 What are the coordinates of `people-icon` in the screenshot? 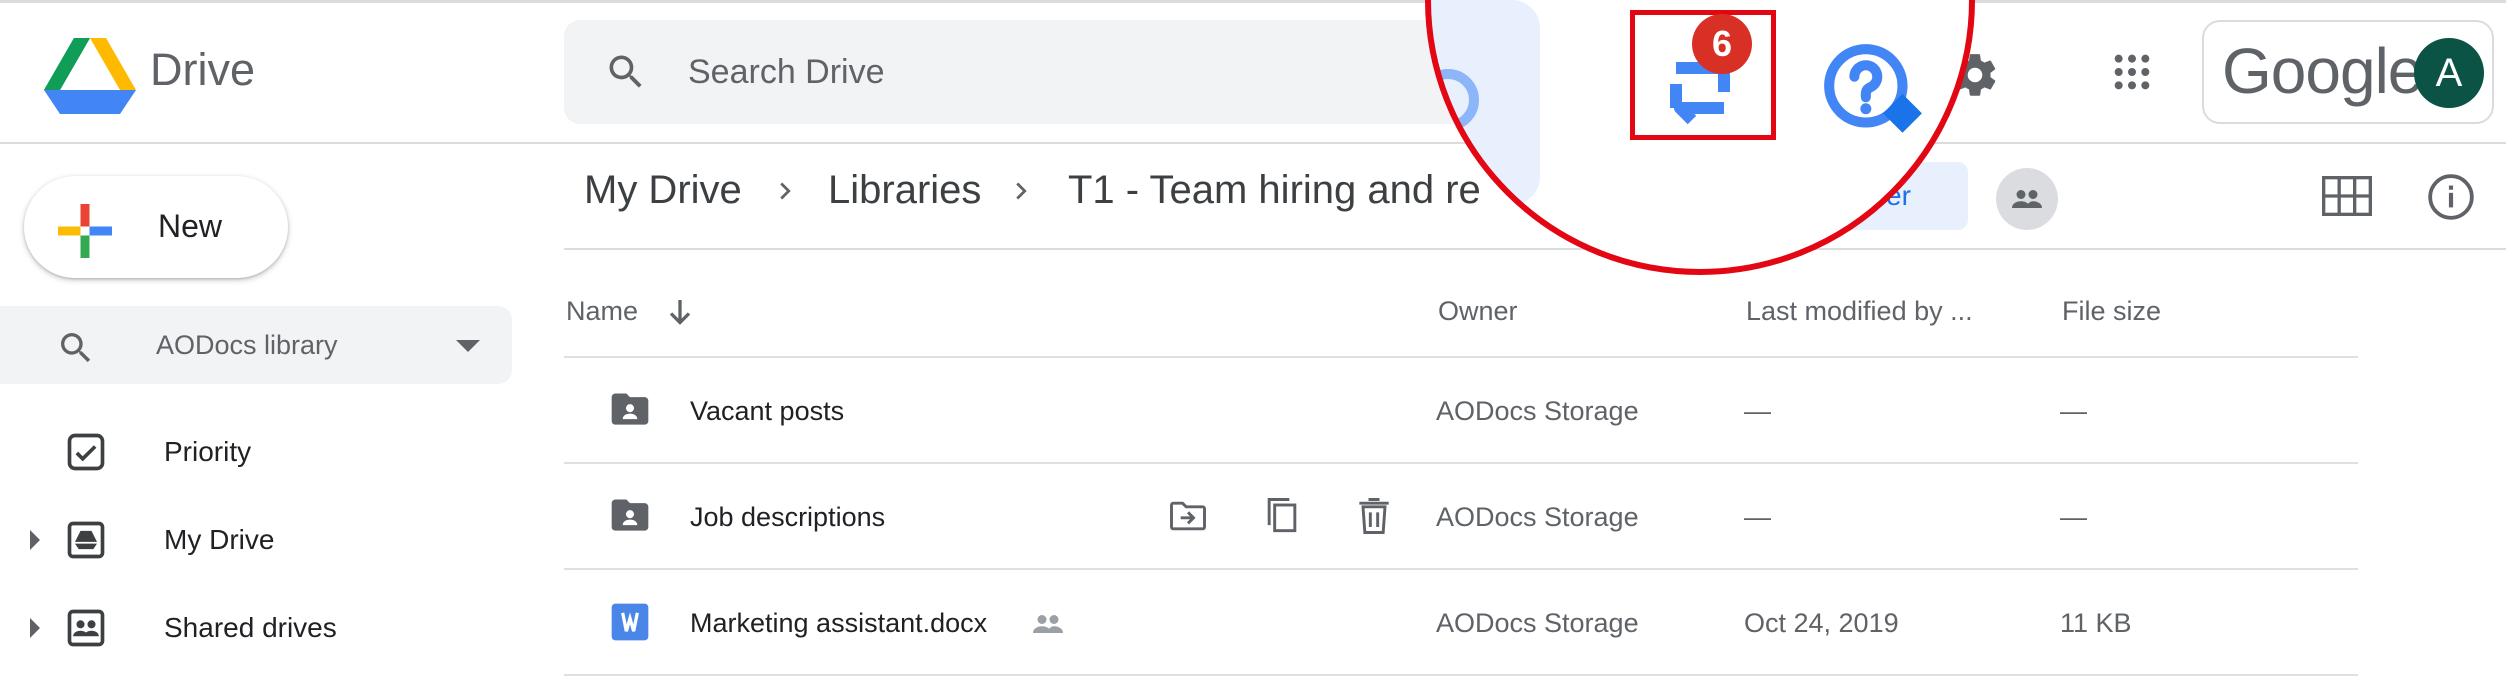 It's located at (2027, 199).